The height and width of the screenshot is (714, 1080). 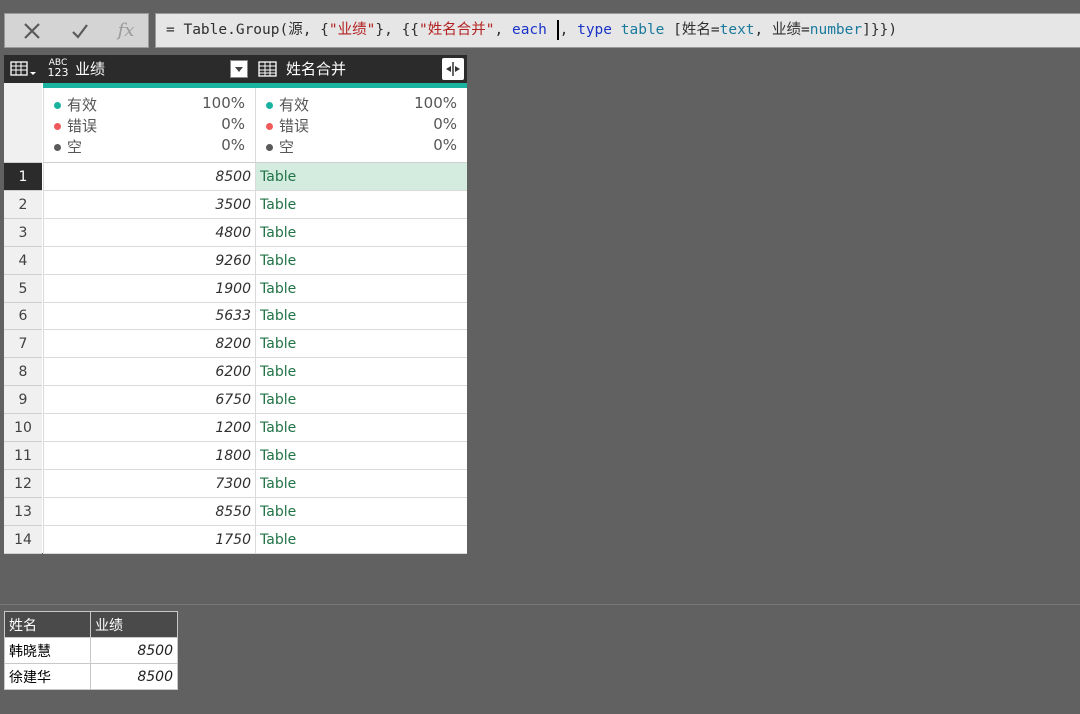 What do you see at coordinates (149, 69) in the screenshot?
I see `column-header-yeji: ABC 123 业绩` at bounding box center [149, 69].